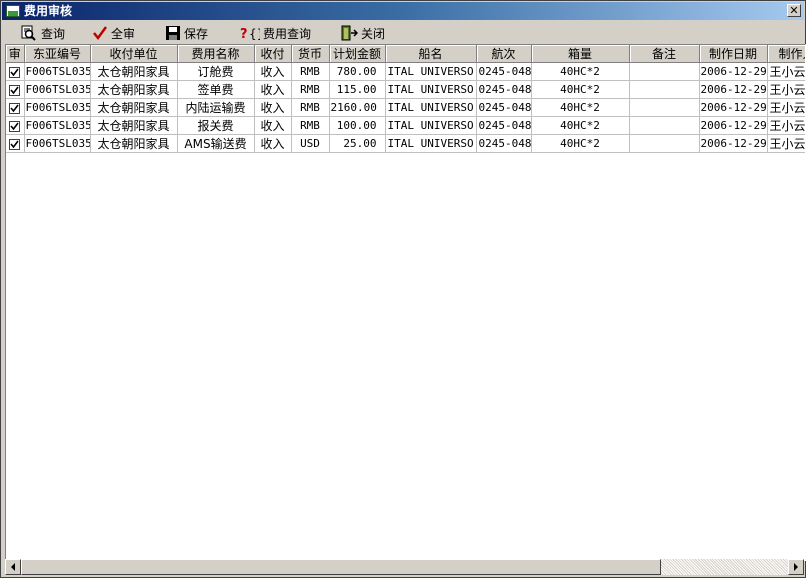 The image size is (806, 578). Describe the element at coordinates (57, 54) in the screenshot. I see `col-header-id: 东亚编号` at that location.